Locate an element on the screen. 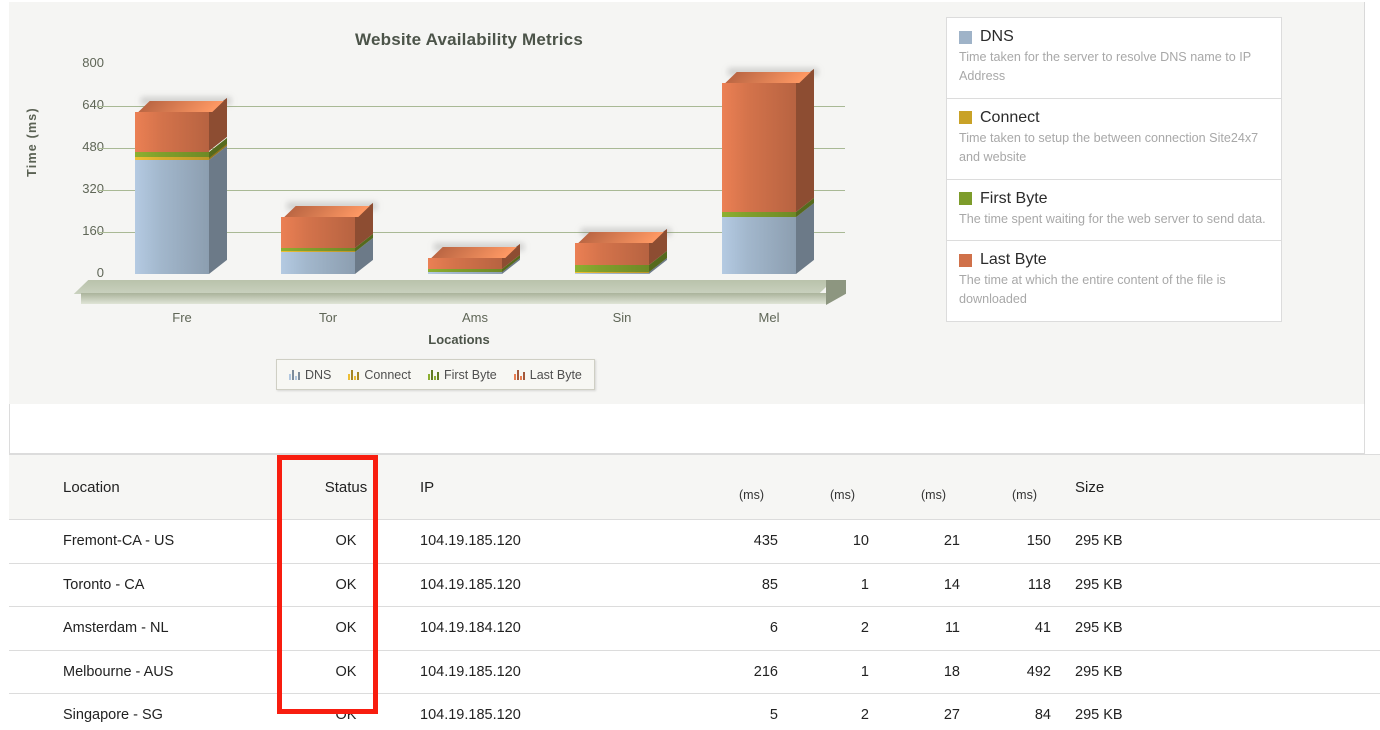 The height and width of the screenshot is (730, 1380). col-header-response-line1: Response is located at coordinates (1338, 477).